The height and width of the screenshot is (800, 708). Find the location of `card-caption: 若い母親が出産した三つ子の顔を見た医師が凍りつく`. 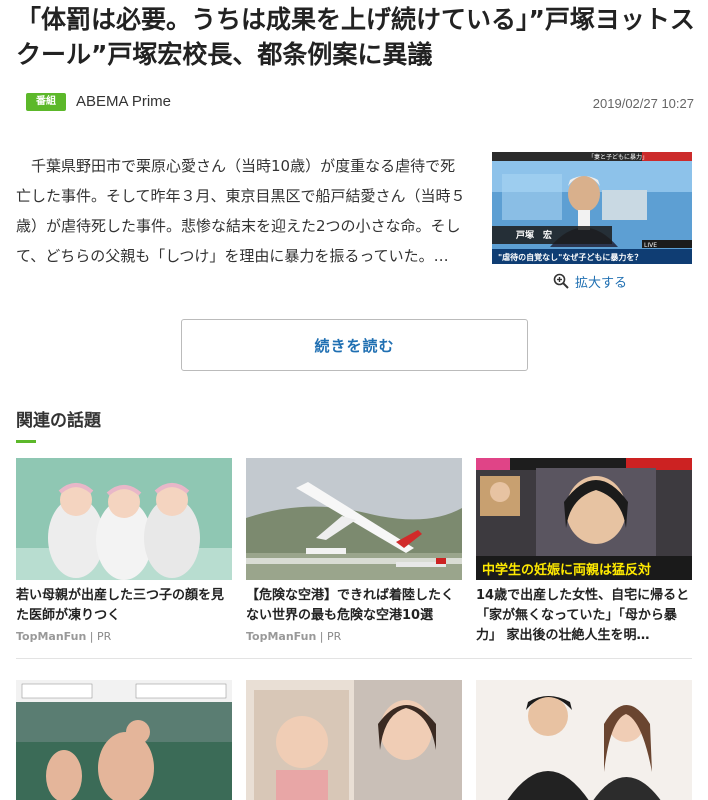

card-caption: 若い母親が出産した三つ子の顔を見た医師が凍りつく is located at coordinates (120, 605).